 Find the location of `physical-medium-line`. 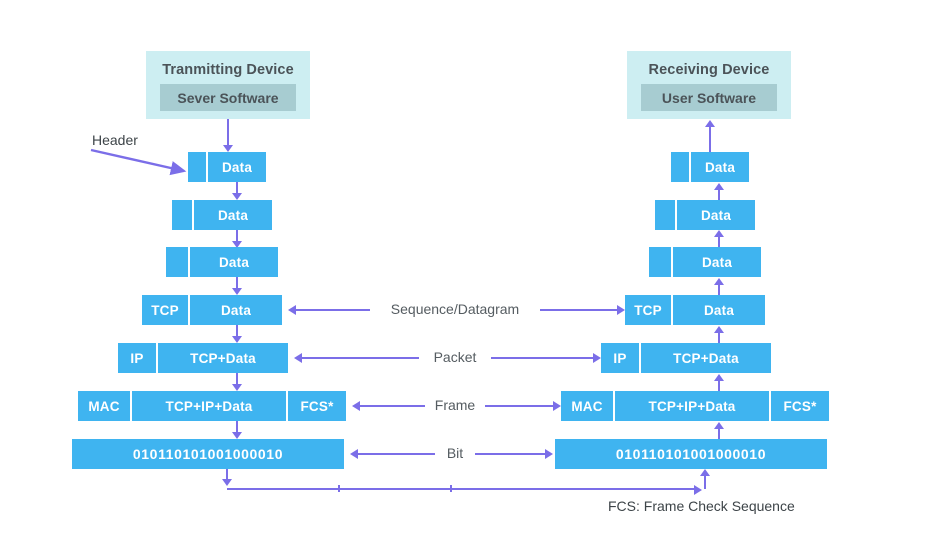

physical-medium-line is located at coordinates (462, 489).